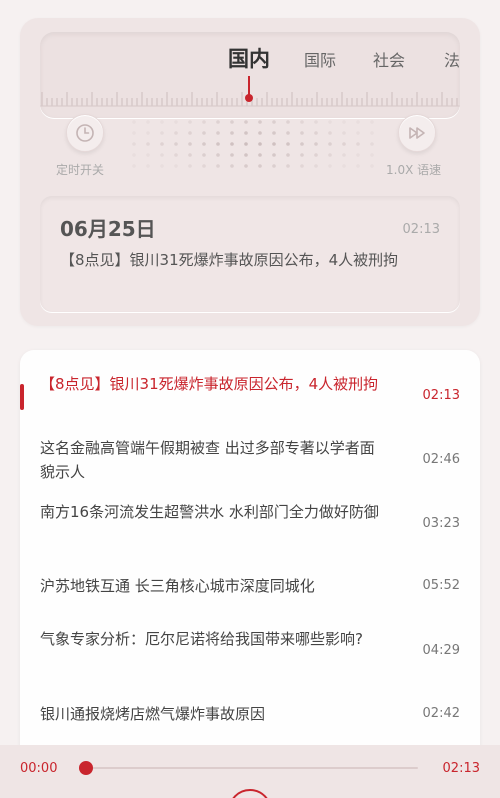  What do you see at coordinates (389, 59) in the screenshot?
I see `tab-society: 社会` at bounding box center [389, 59].